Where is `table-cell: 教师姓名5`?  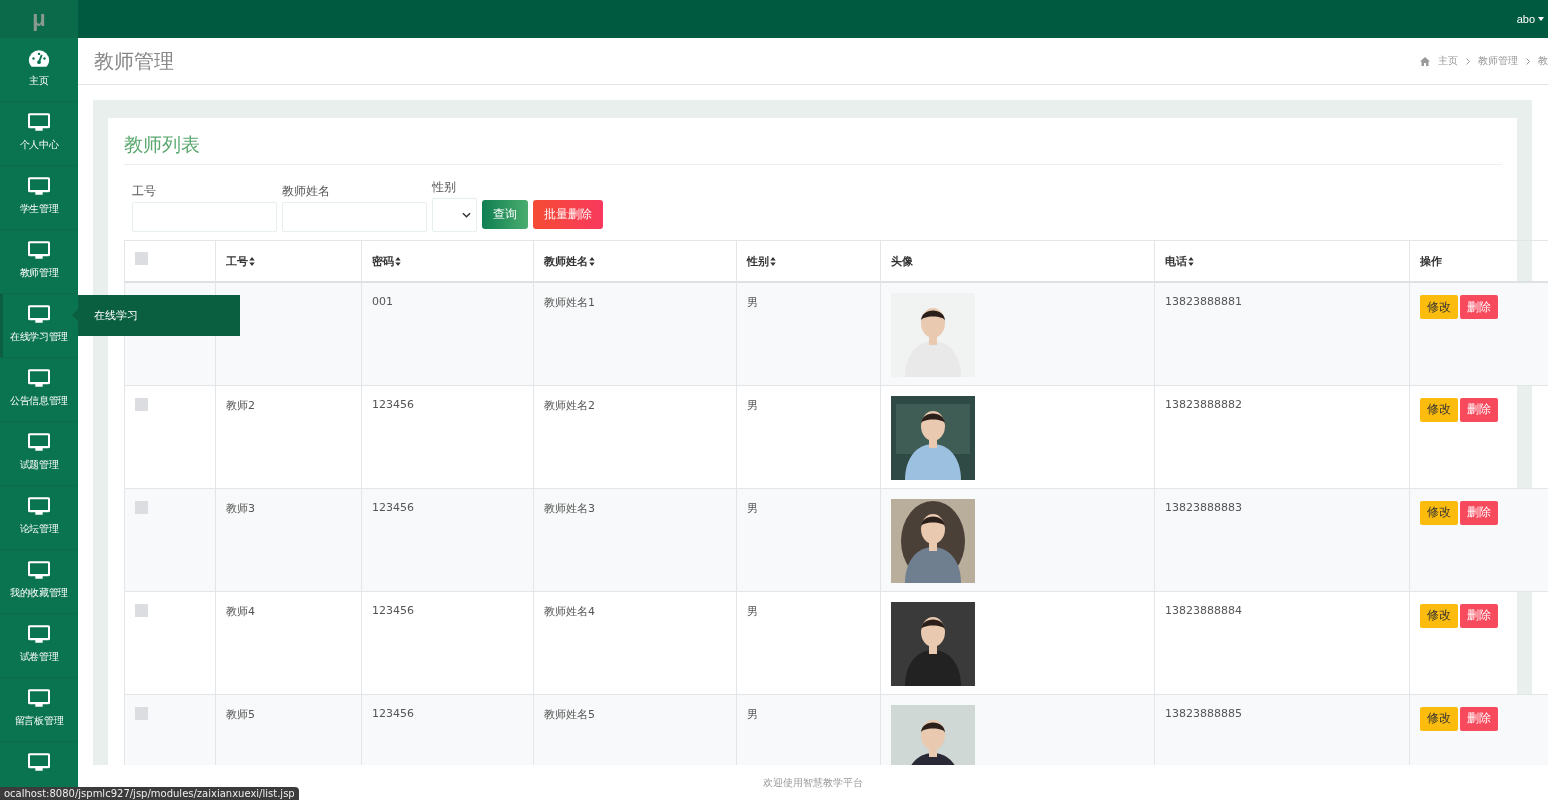
table-cell: 教师姓名5 is located at coordinates (569, 714).